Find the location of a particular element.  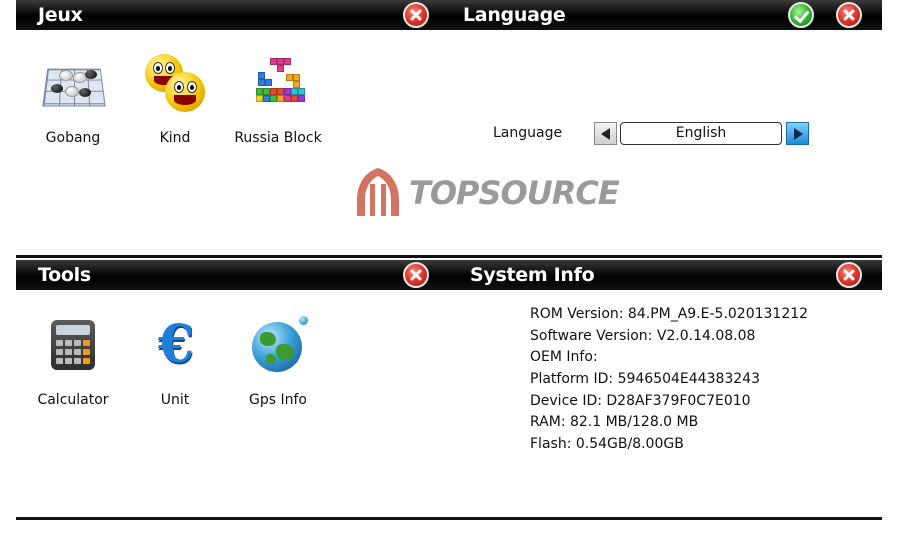

topsource-logo-icon is located at coordinates (378, 192).